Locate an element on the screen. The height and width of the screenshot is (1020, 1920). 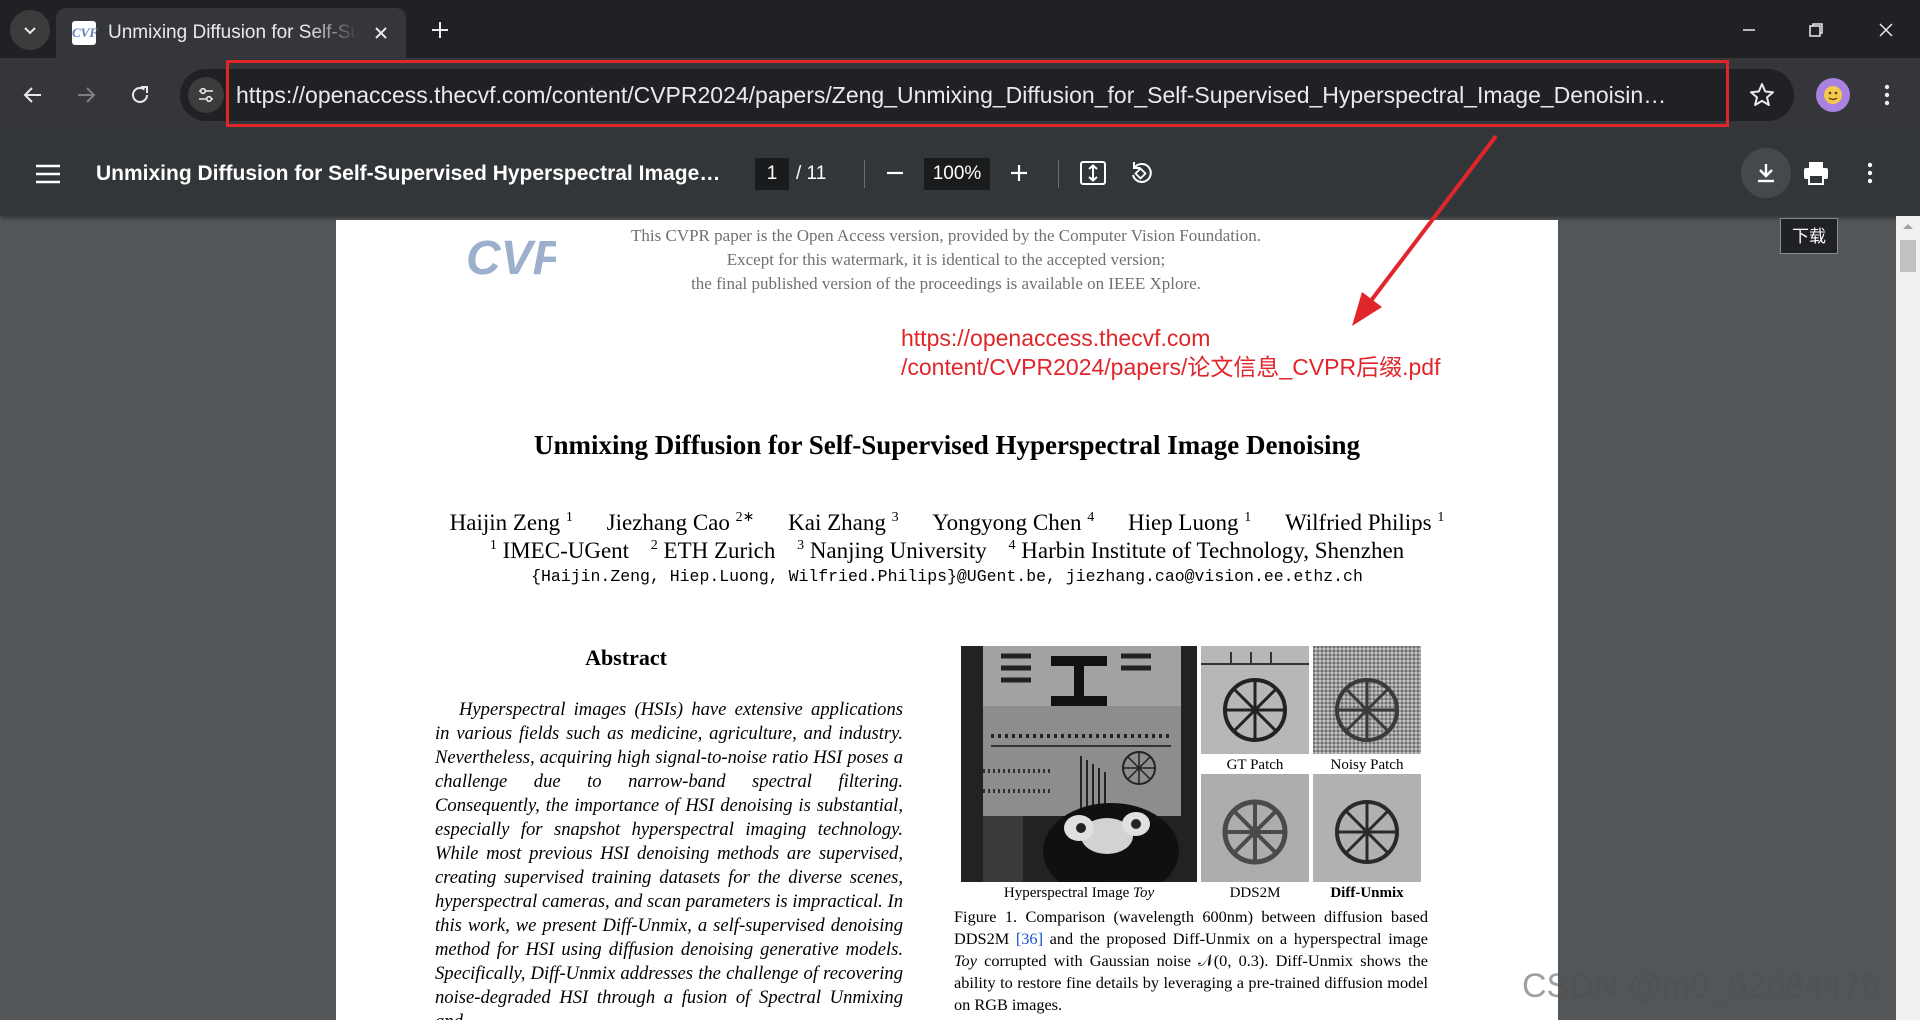
vertical-scrollbar is located at coordinates (1908, 618).